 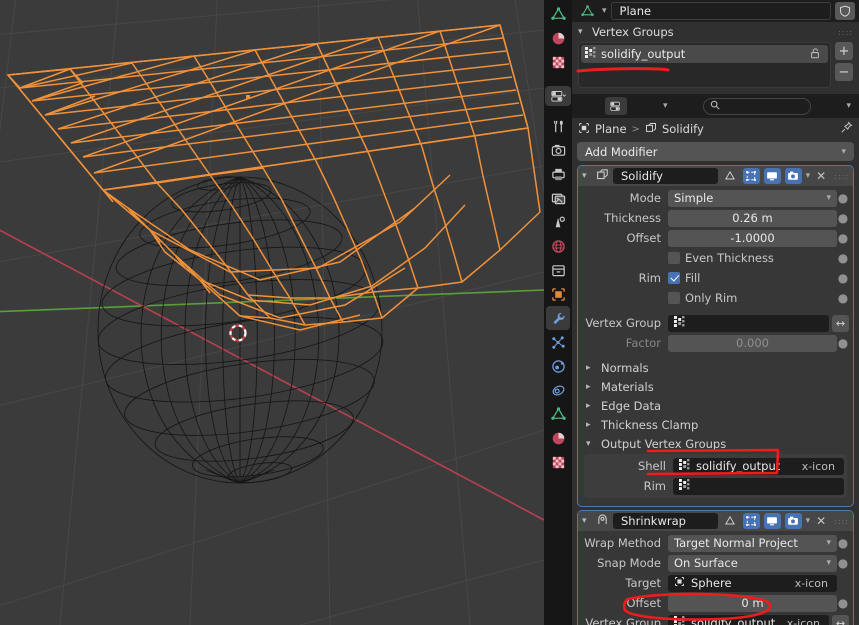 What do you see at coordinates (558, 222) in the screenshot?
I see `tab-scene` at bounding box center [558, 222].